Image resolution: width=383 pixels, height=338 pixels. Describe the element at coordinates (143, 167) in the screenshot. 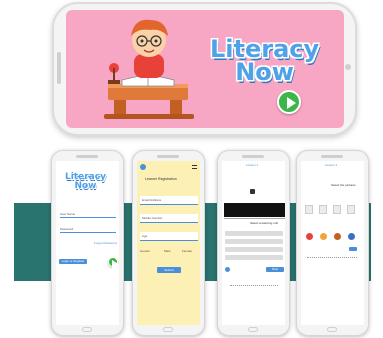

I see `back-icon` at that location.